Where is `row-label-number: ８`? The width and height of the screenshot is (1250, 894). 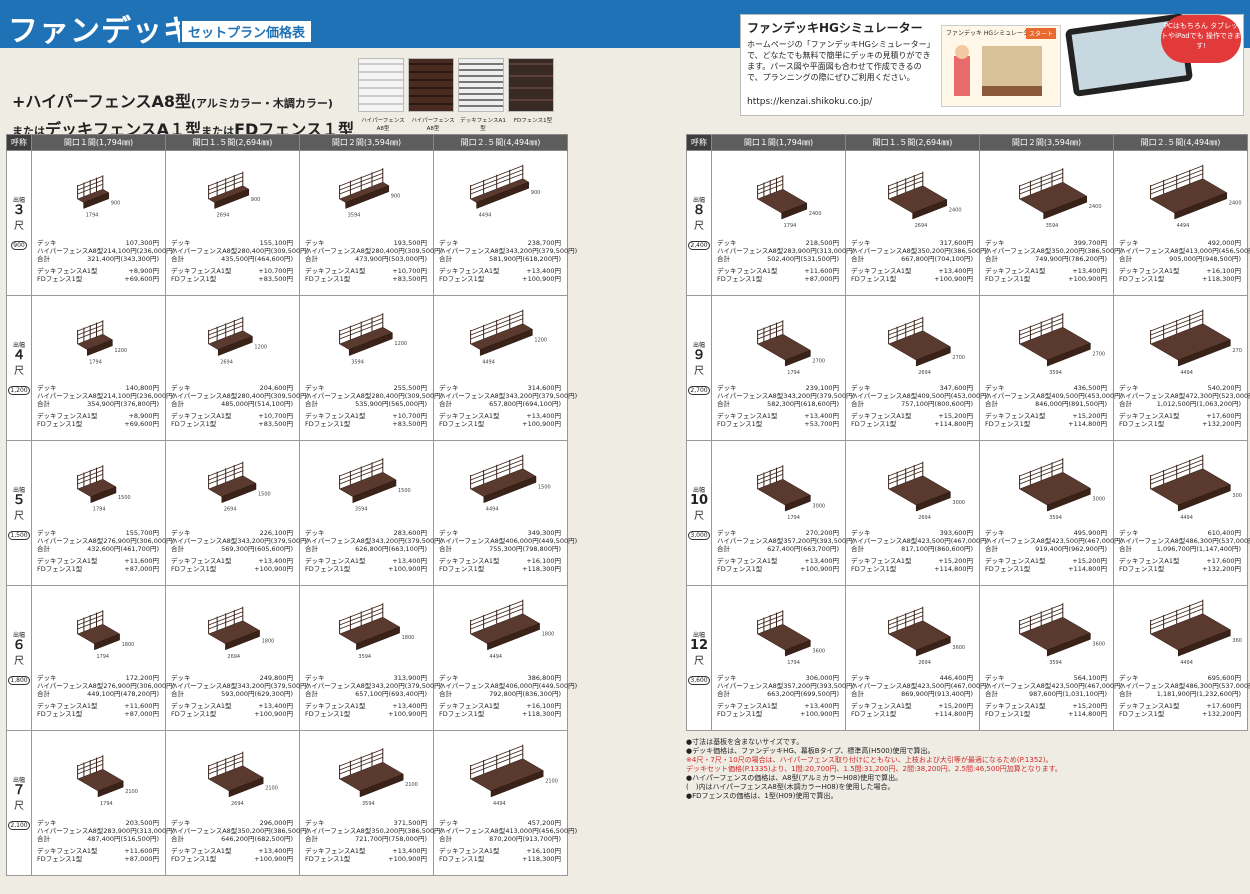 row-label-number: ８ is located at coordinates (699, 210).